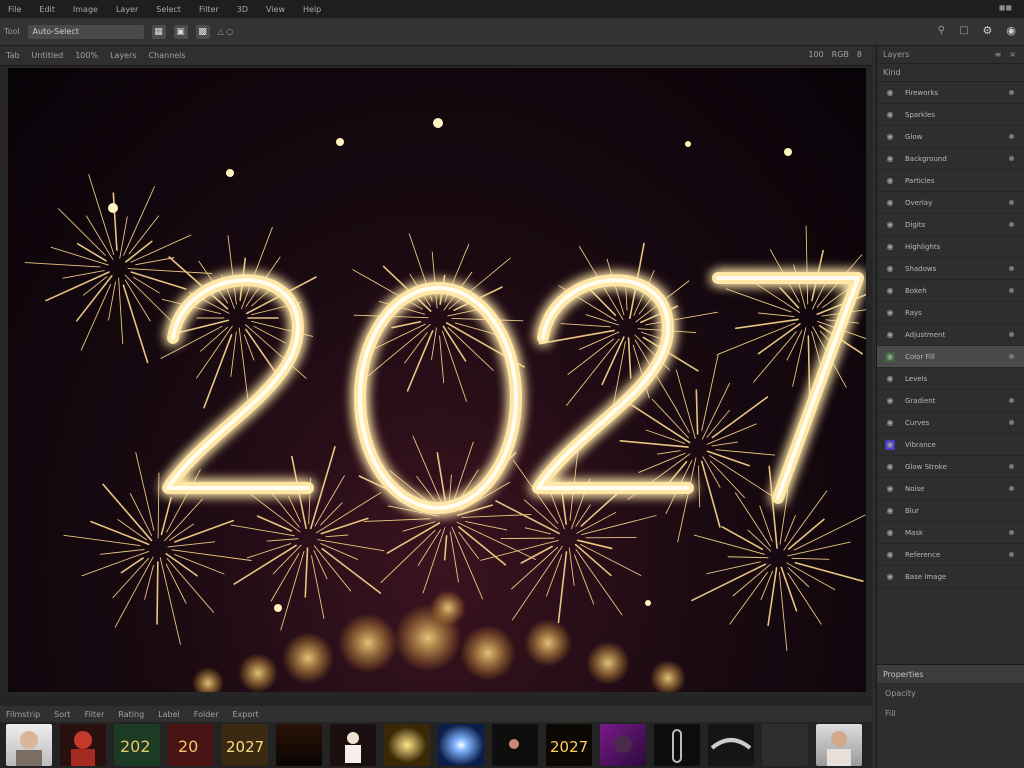  Describe the element at coordinates (950, 137) in the screenshot. I see `layer-row: ◉ Glow` at that location.